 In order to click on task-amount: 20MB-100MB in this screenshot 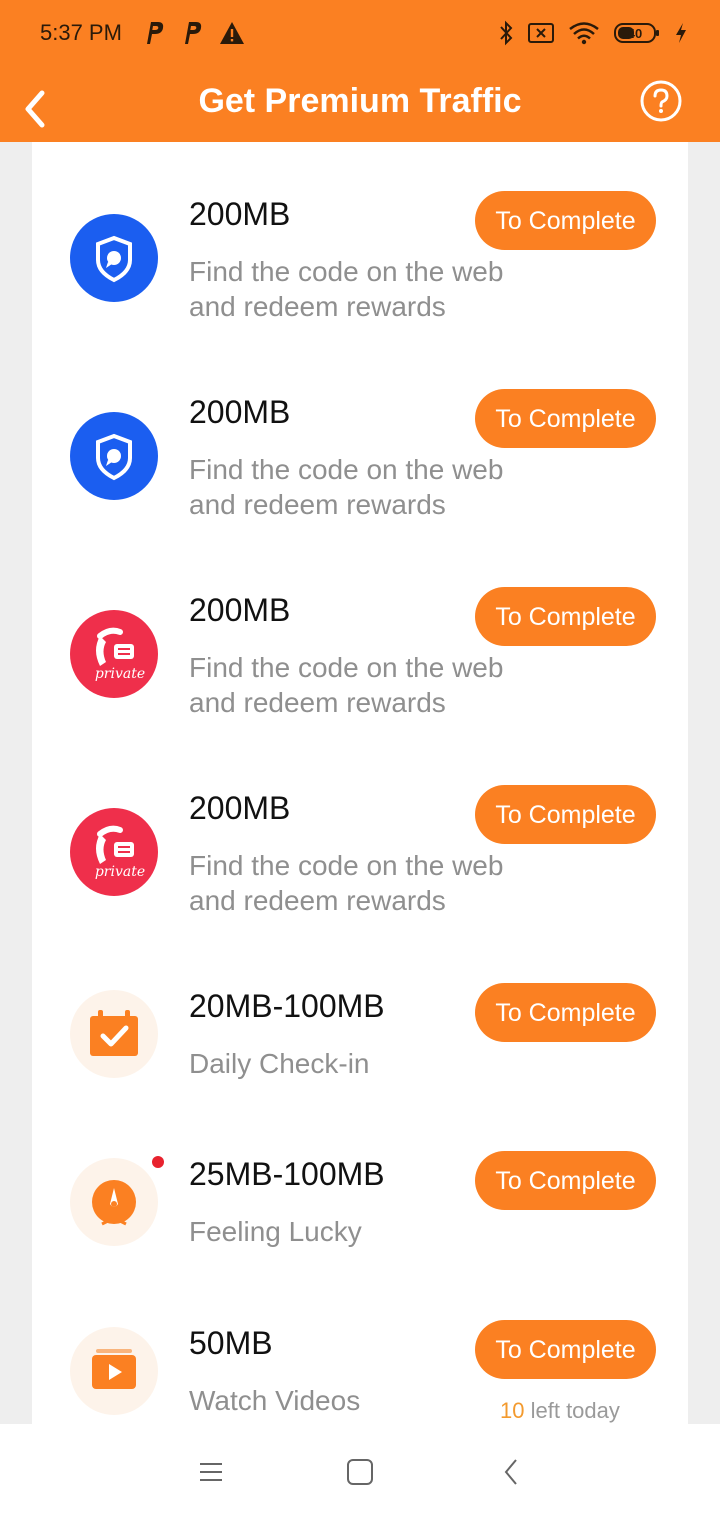, I will do `click(287, 1006)`.